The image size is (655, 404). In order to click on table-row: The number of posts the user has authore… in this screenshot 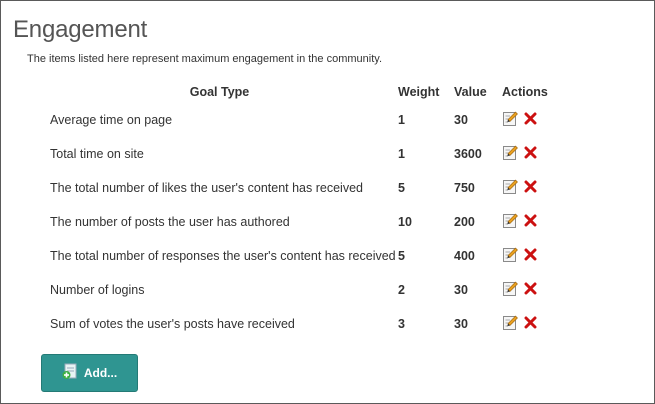, I will do `click(301, 222)`.